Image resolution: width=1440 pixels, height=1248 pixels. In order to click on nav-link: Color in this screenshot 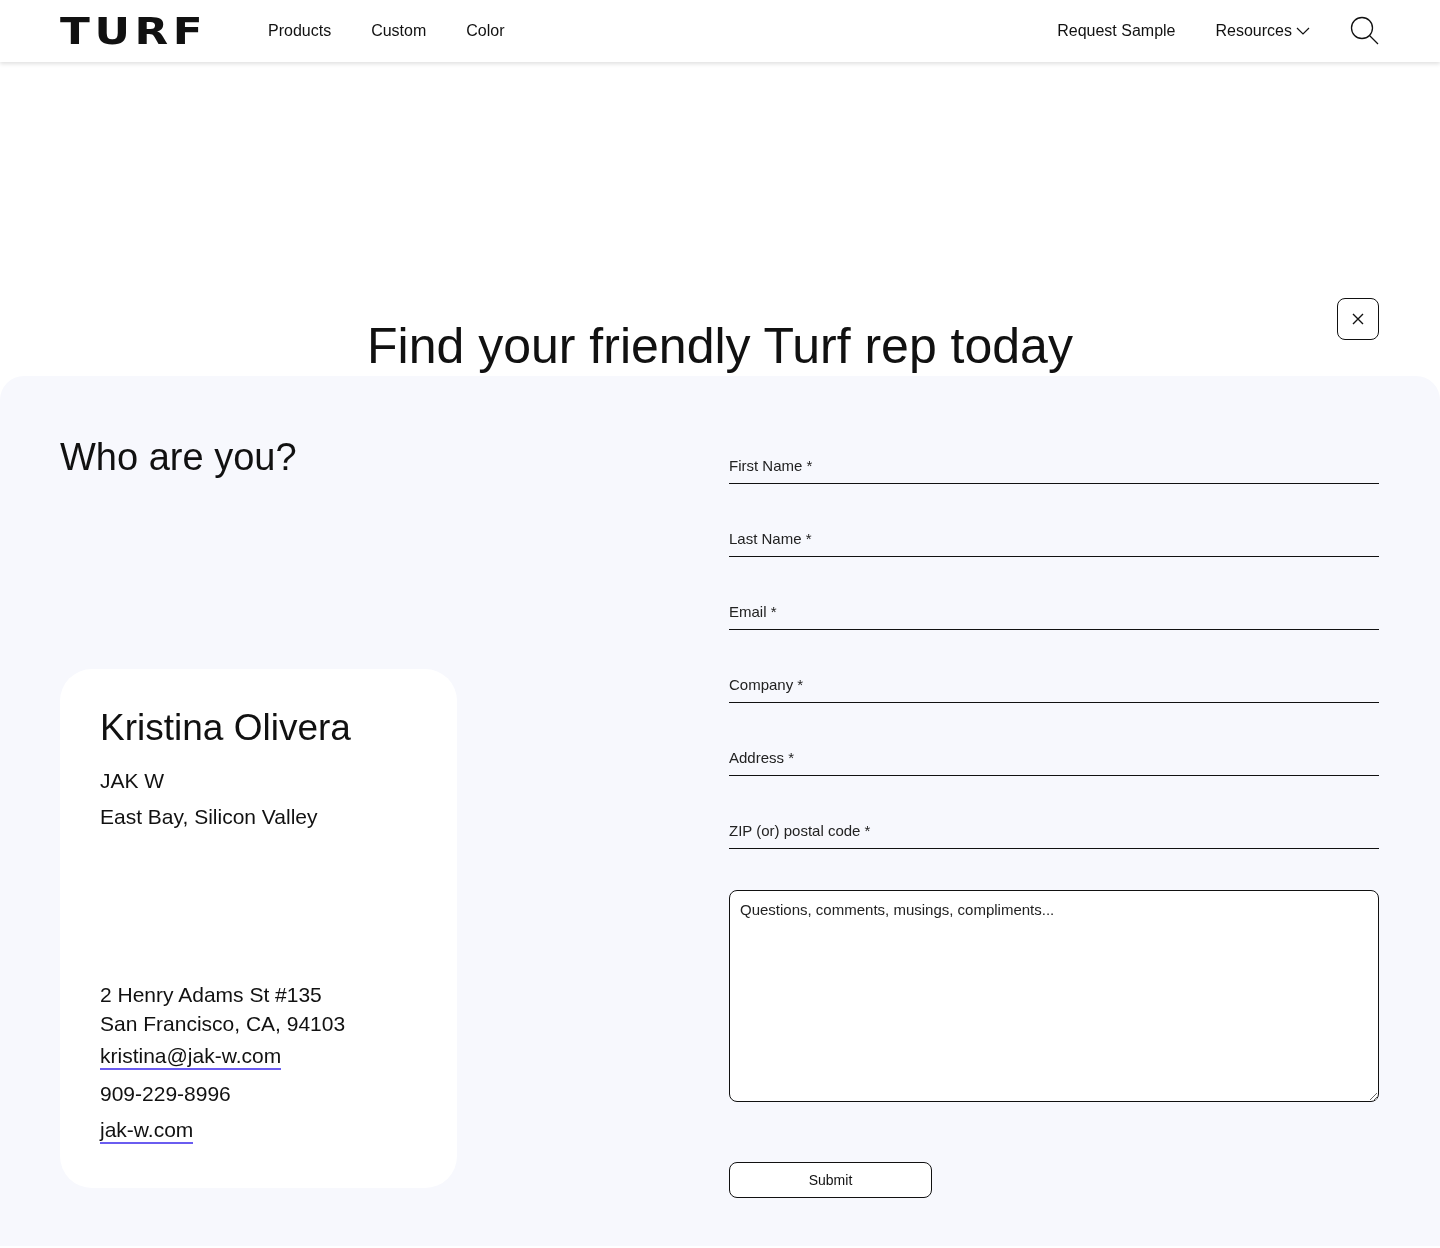, I will do `click(485, 31)`.